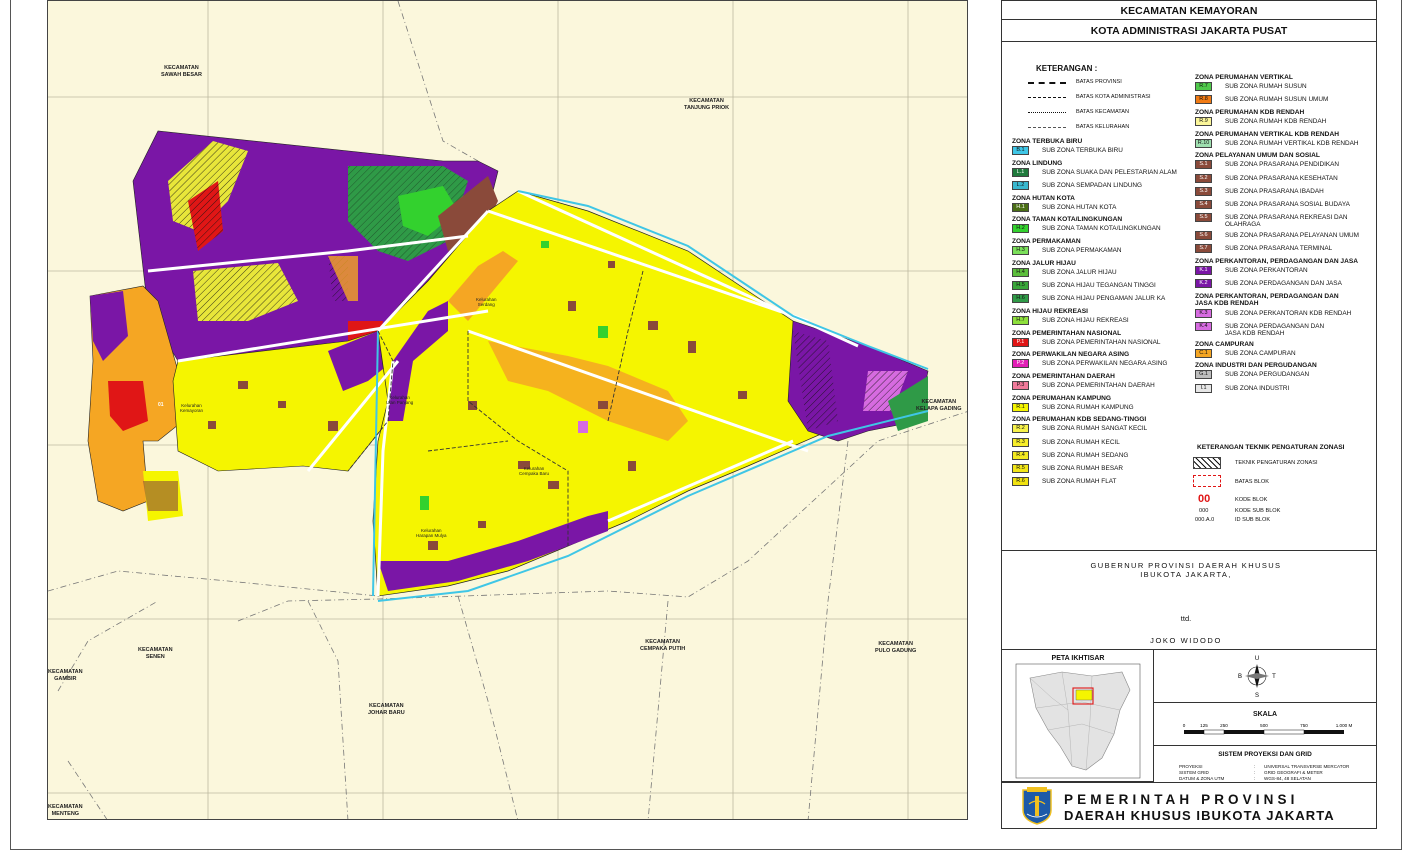 This screenshot has width=1404, height=856. I want to click on legend-item-label: SUB ZONA PERDAGANGAN DAN JASA KDB RENDAH, so click(1275, 330).